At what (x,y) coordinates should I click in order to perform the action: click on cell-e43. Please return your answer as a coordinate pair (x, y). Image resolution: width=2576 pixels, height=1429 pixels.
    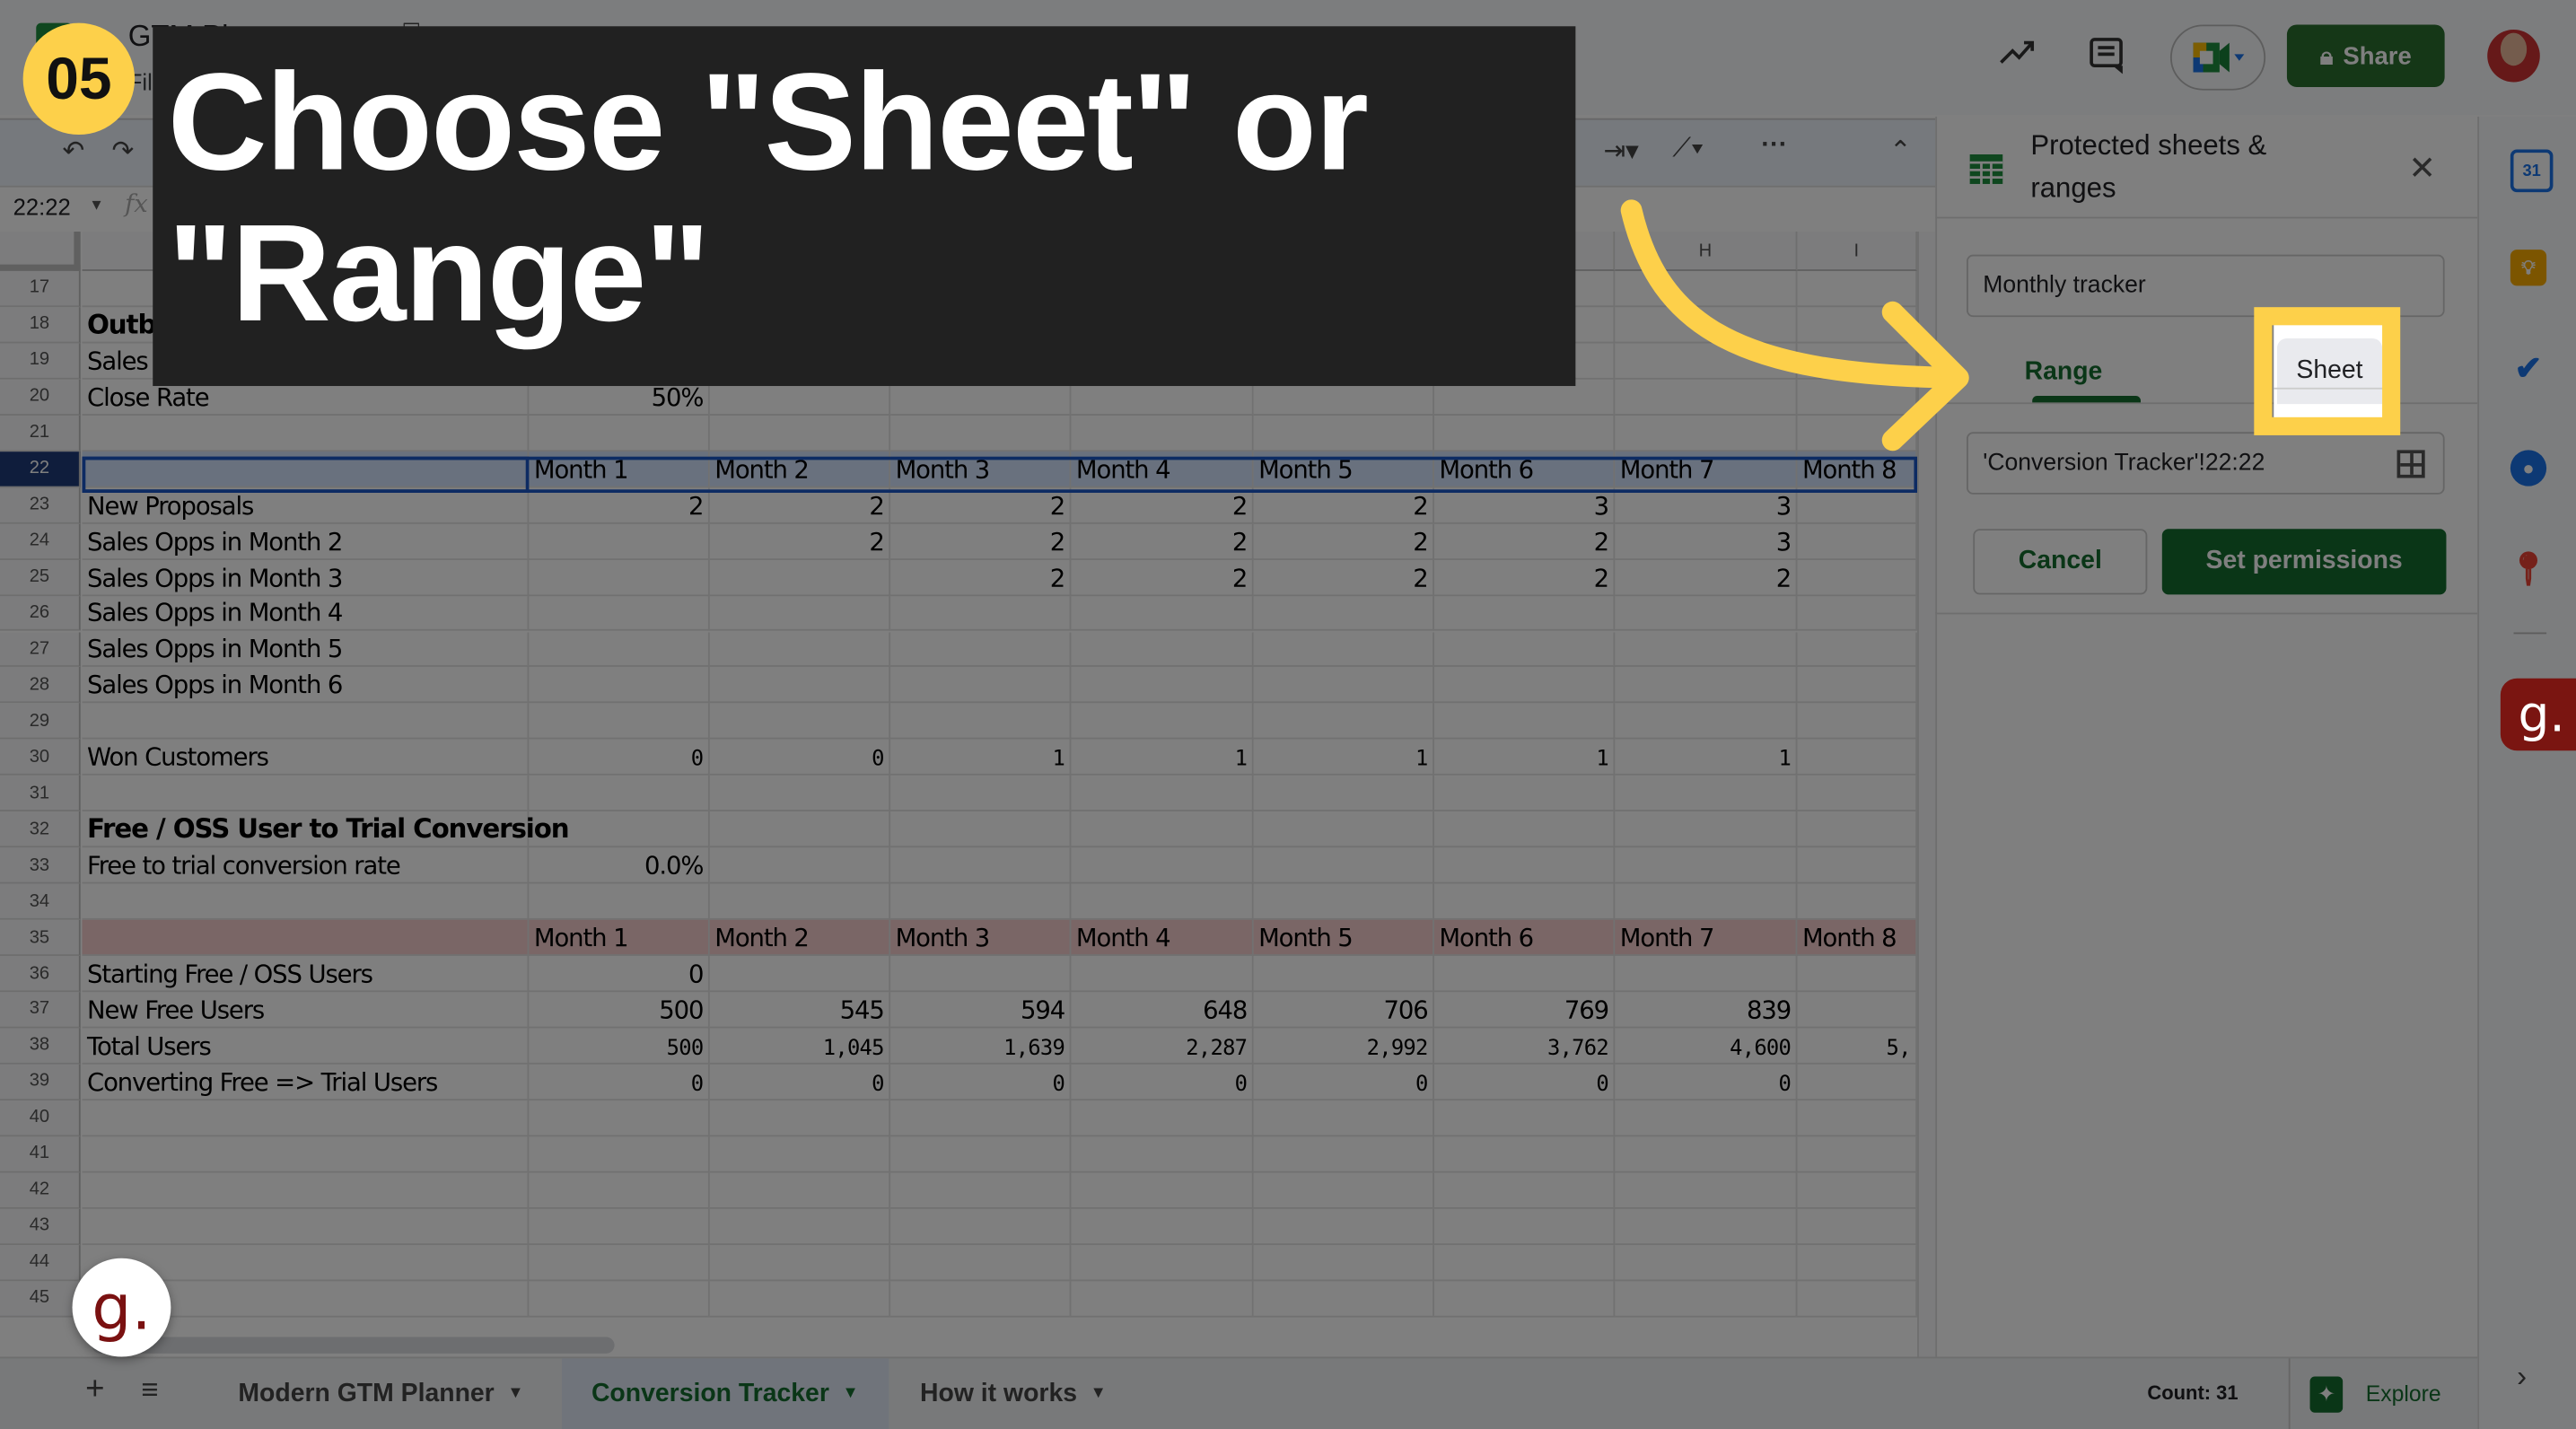
    Looking at the image, I should click on (1162, 1226).